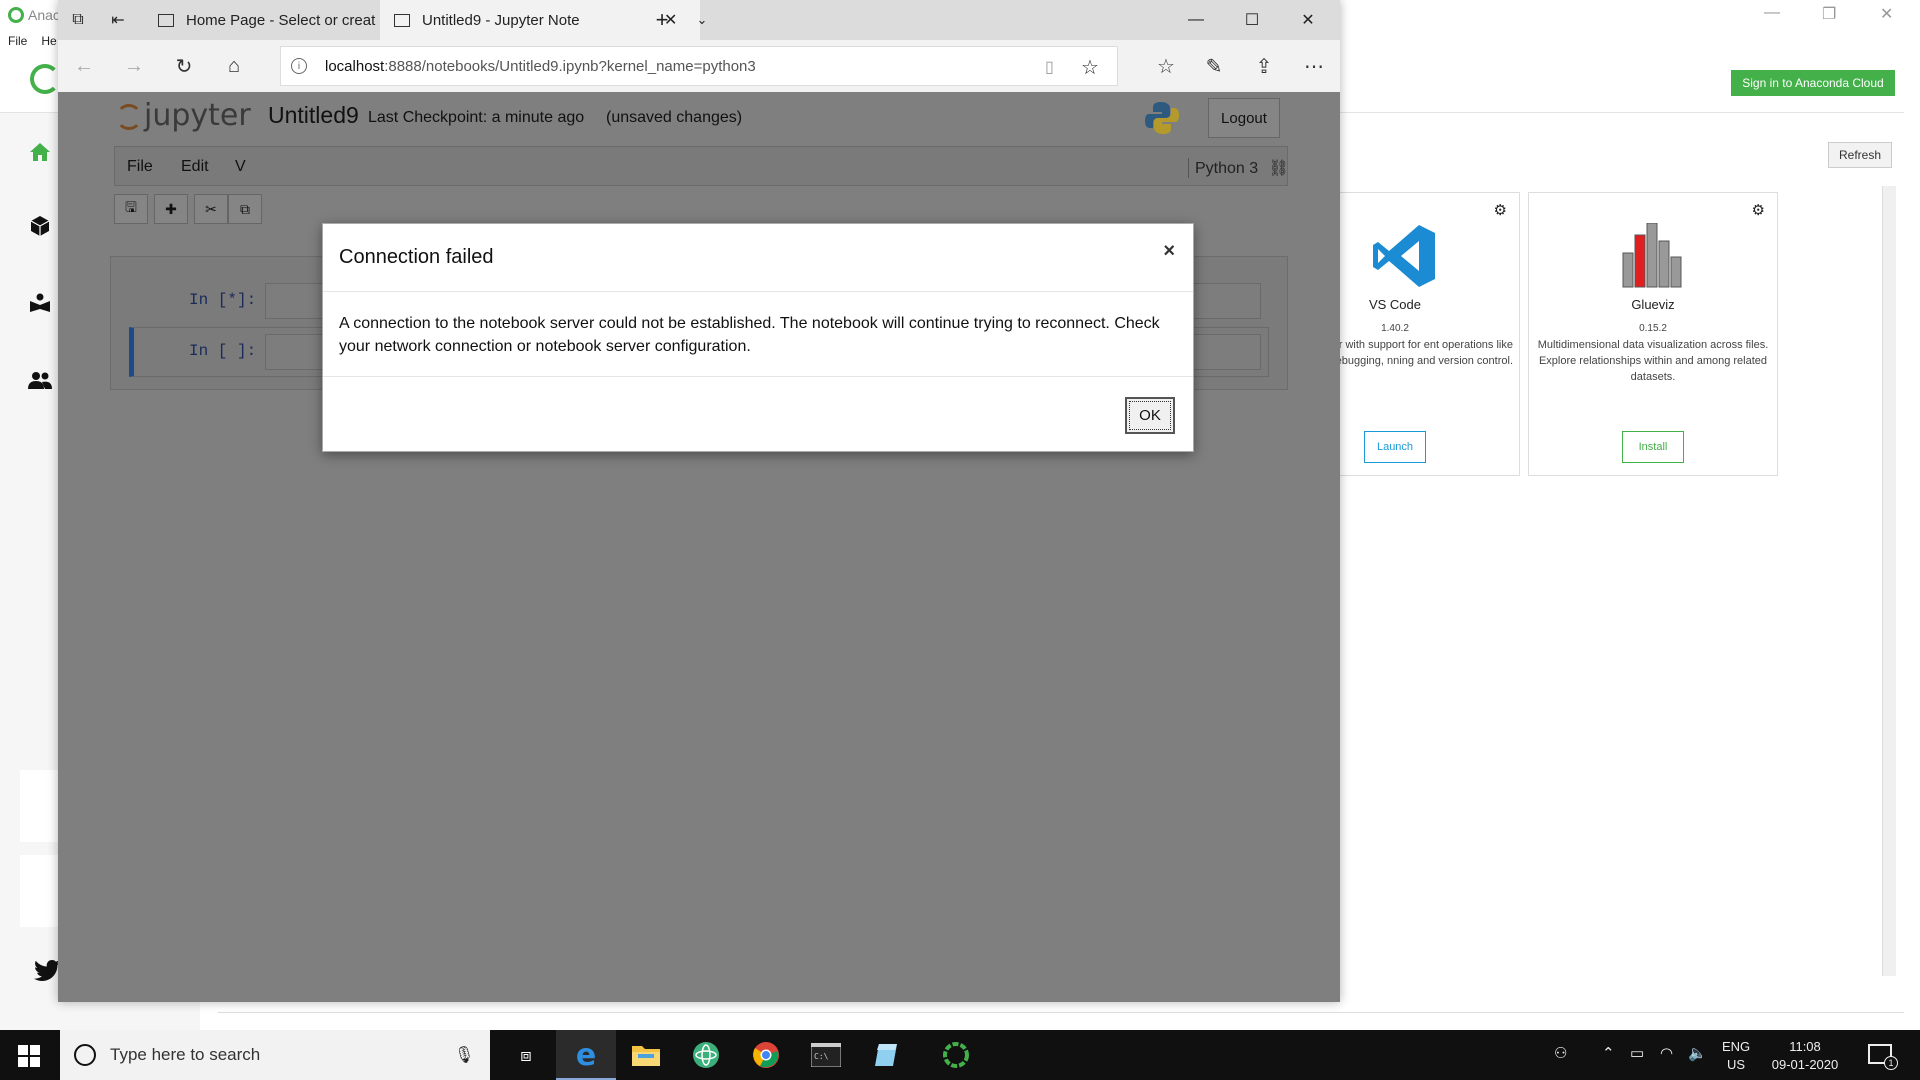 This screenshot has width=1920, height=1080. What do you see at coordinates (1805, 1046) in the screenshot?
I see `clock-time: 11:08` at bounding box center [1805, 1046].